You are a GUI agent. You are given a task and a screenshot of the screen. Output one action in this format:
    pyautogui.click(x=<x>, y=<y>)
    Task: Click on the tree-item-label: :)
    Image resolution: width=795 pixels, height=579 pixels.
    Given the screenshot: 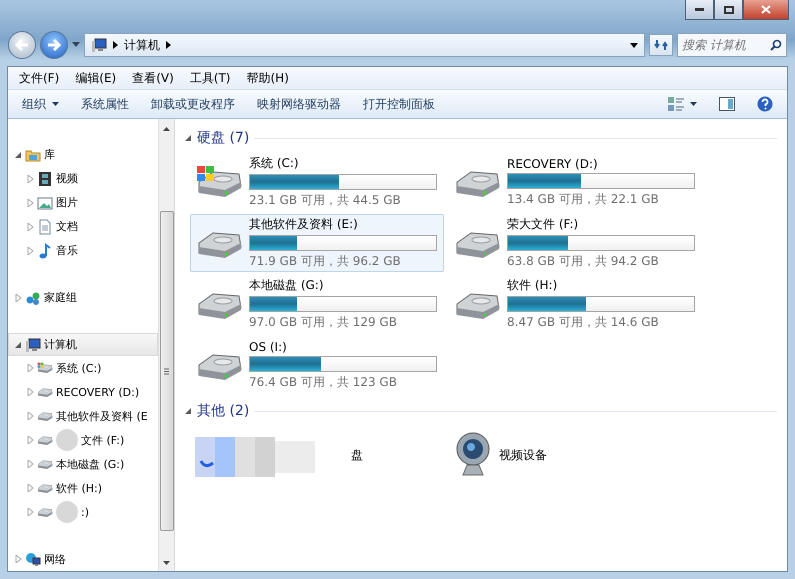 What is the action you would take?
    pyautogui.click(x=85, y=512)
    